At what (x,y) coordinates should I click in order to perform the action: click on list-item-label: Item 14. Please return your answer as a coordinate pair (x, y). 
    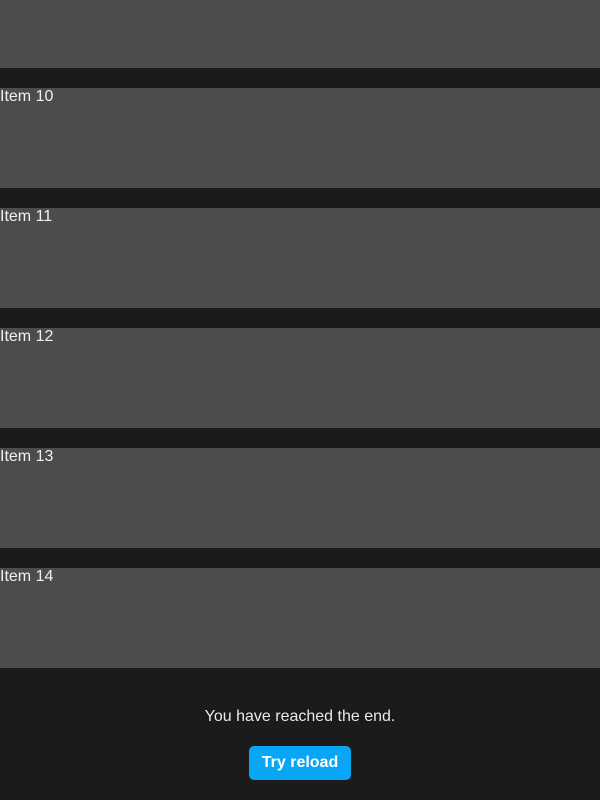
    Looking at the image, I should click on (27, 576).